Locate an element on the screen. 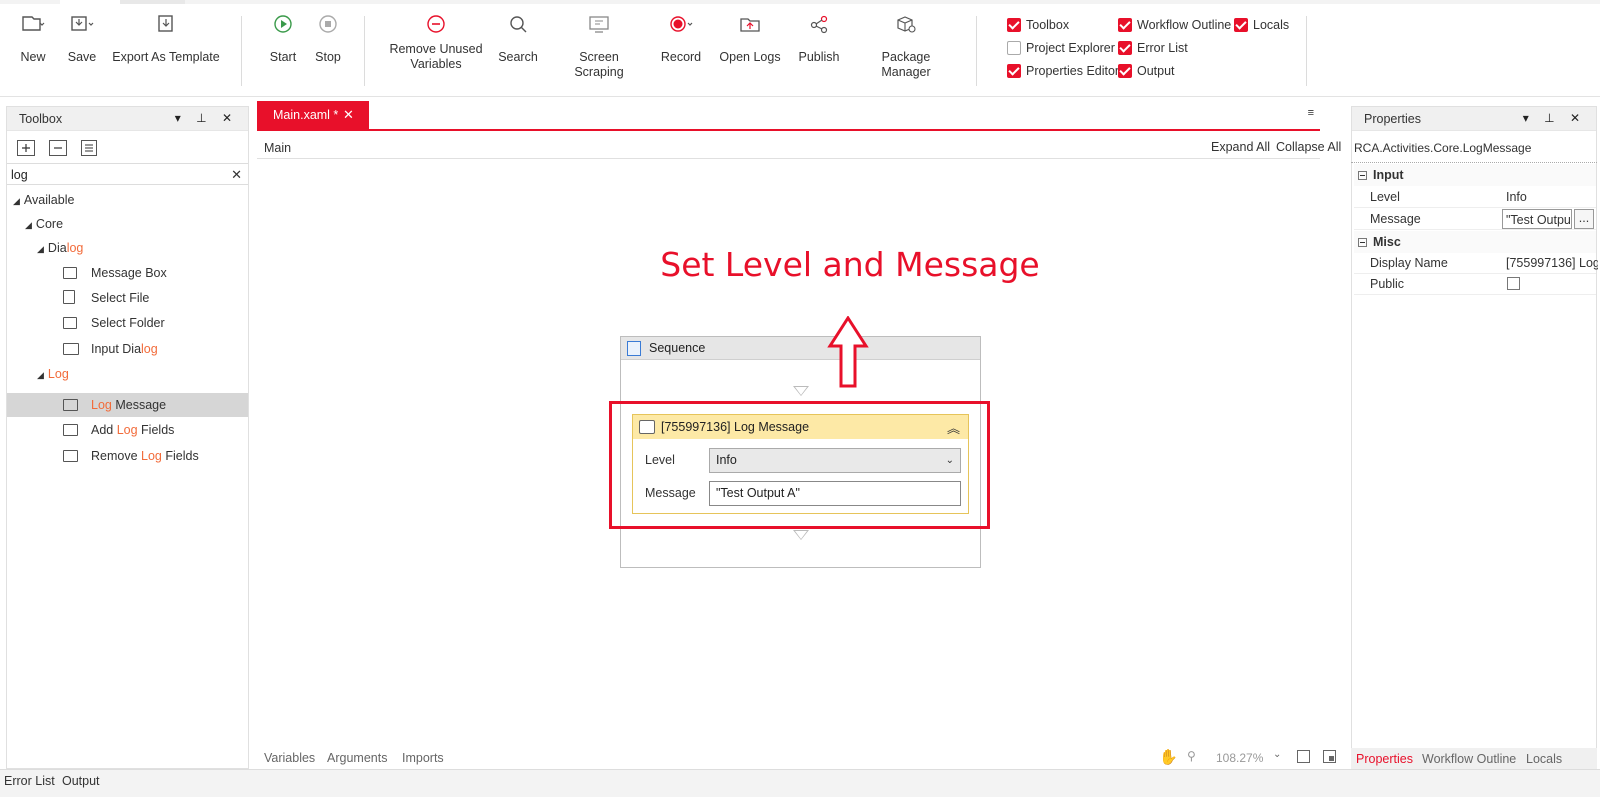 This screenshot has width=1600, height=797. tree-node-available: ◢ Available is located at coordinates (43, 200).